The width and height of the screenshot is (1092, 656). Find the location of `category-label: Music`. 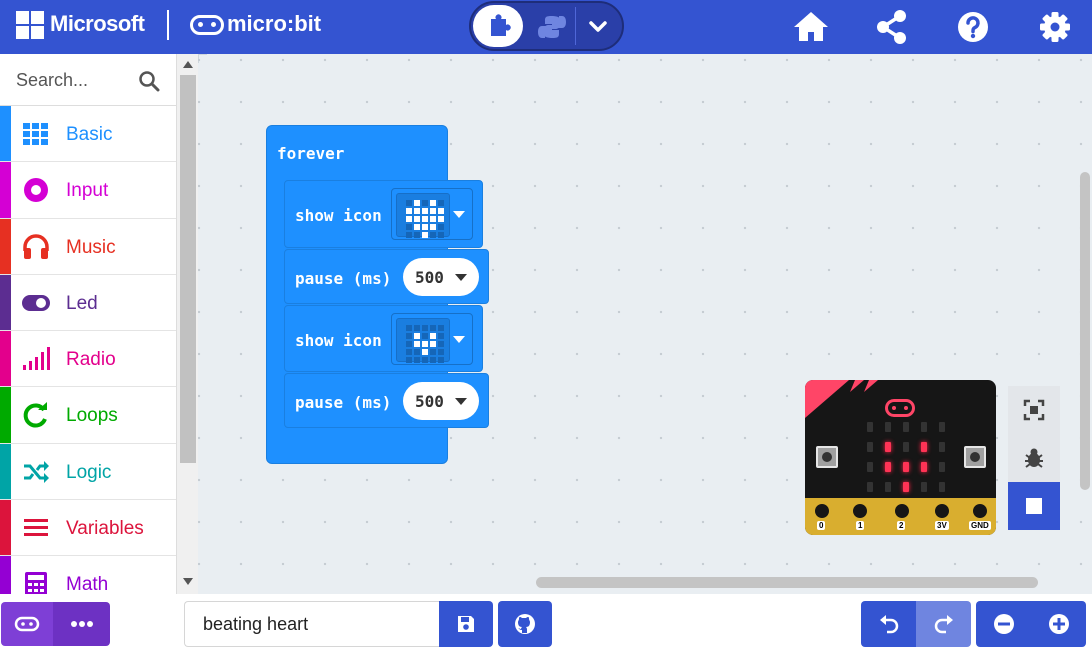

category-label: Music is located at coordinates (91, 247).